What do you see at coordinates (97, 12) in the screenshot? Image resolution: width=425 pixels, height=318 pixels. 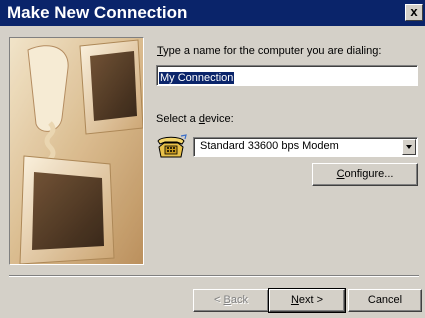 I see `window-title: Make New Connection` at bounding box center [97, 12].